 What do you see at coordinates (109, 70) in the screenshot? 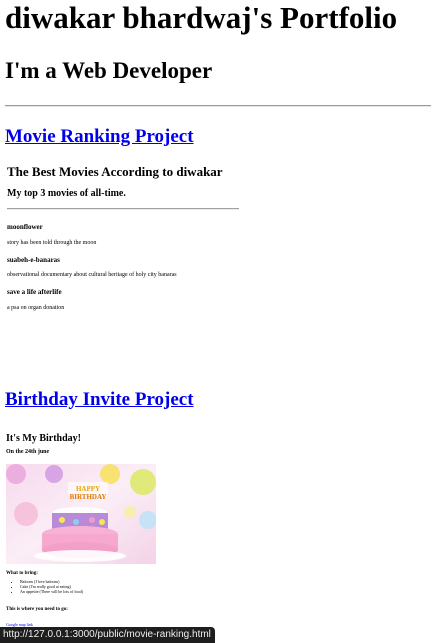
I see `page-subtitle: I'm a Web Developer` at bounding box center [109, 70].